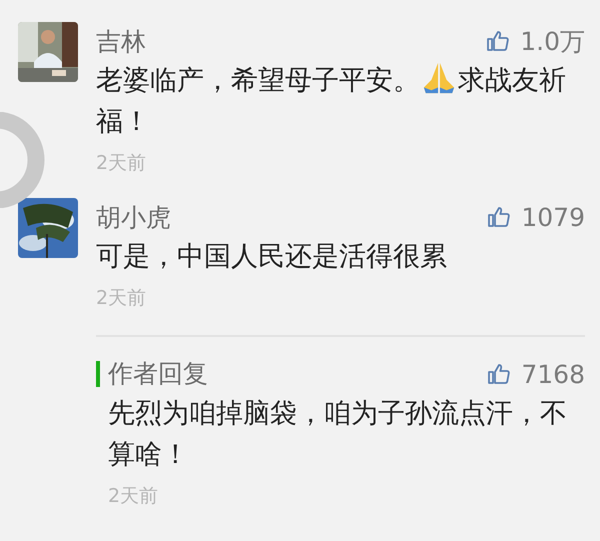  What do you see at coordinates (121, 41) in the screenshot?
I see `user-name: 吉林` at bounding box center [121, 41].